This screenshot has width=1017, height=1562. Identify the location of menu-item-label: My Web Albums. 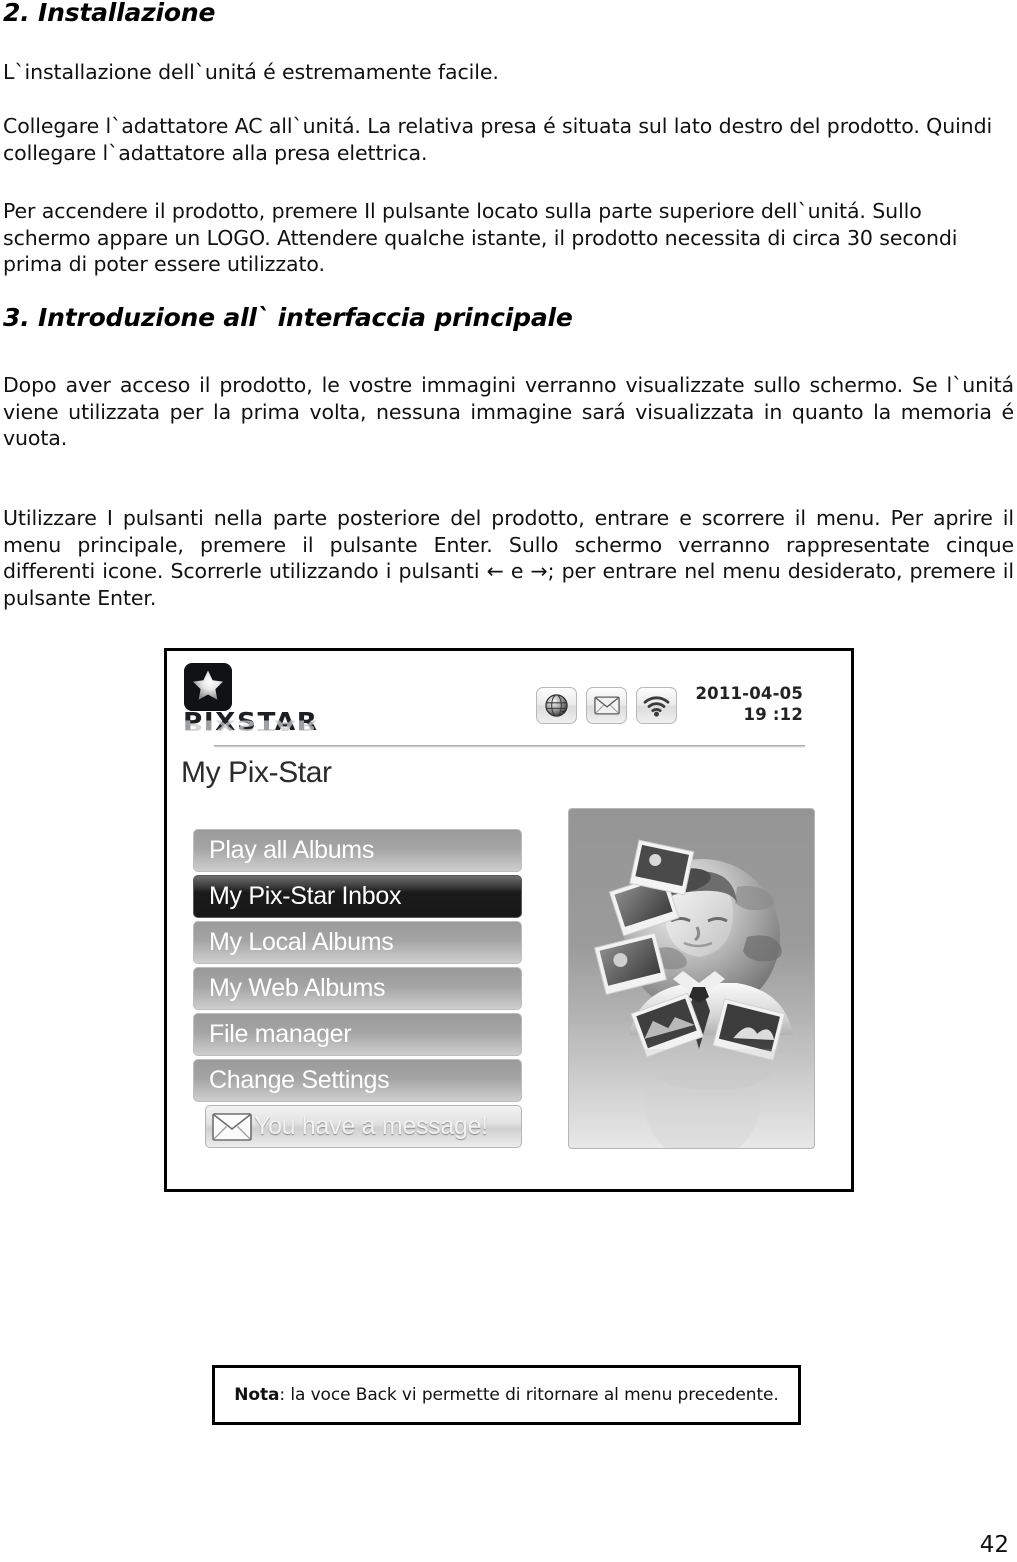
(297, 988).